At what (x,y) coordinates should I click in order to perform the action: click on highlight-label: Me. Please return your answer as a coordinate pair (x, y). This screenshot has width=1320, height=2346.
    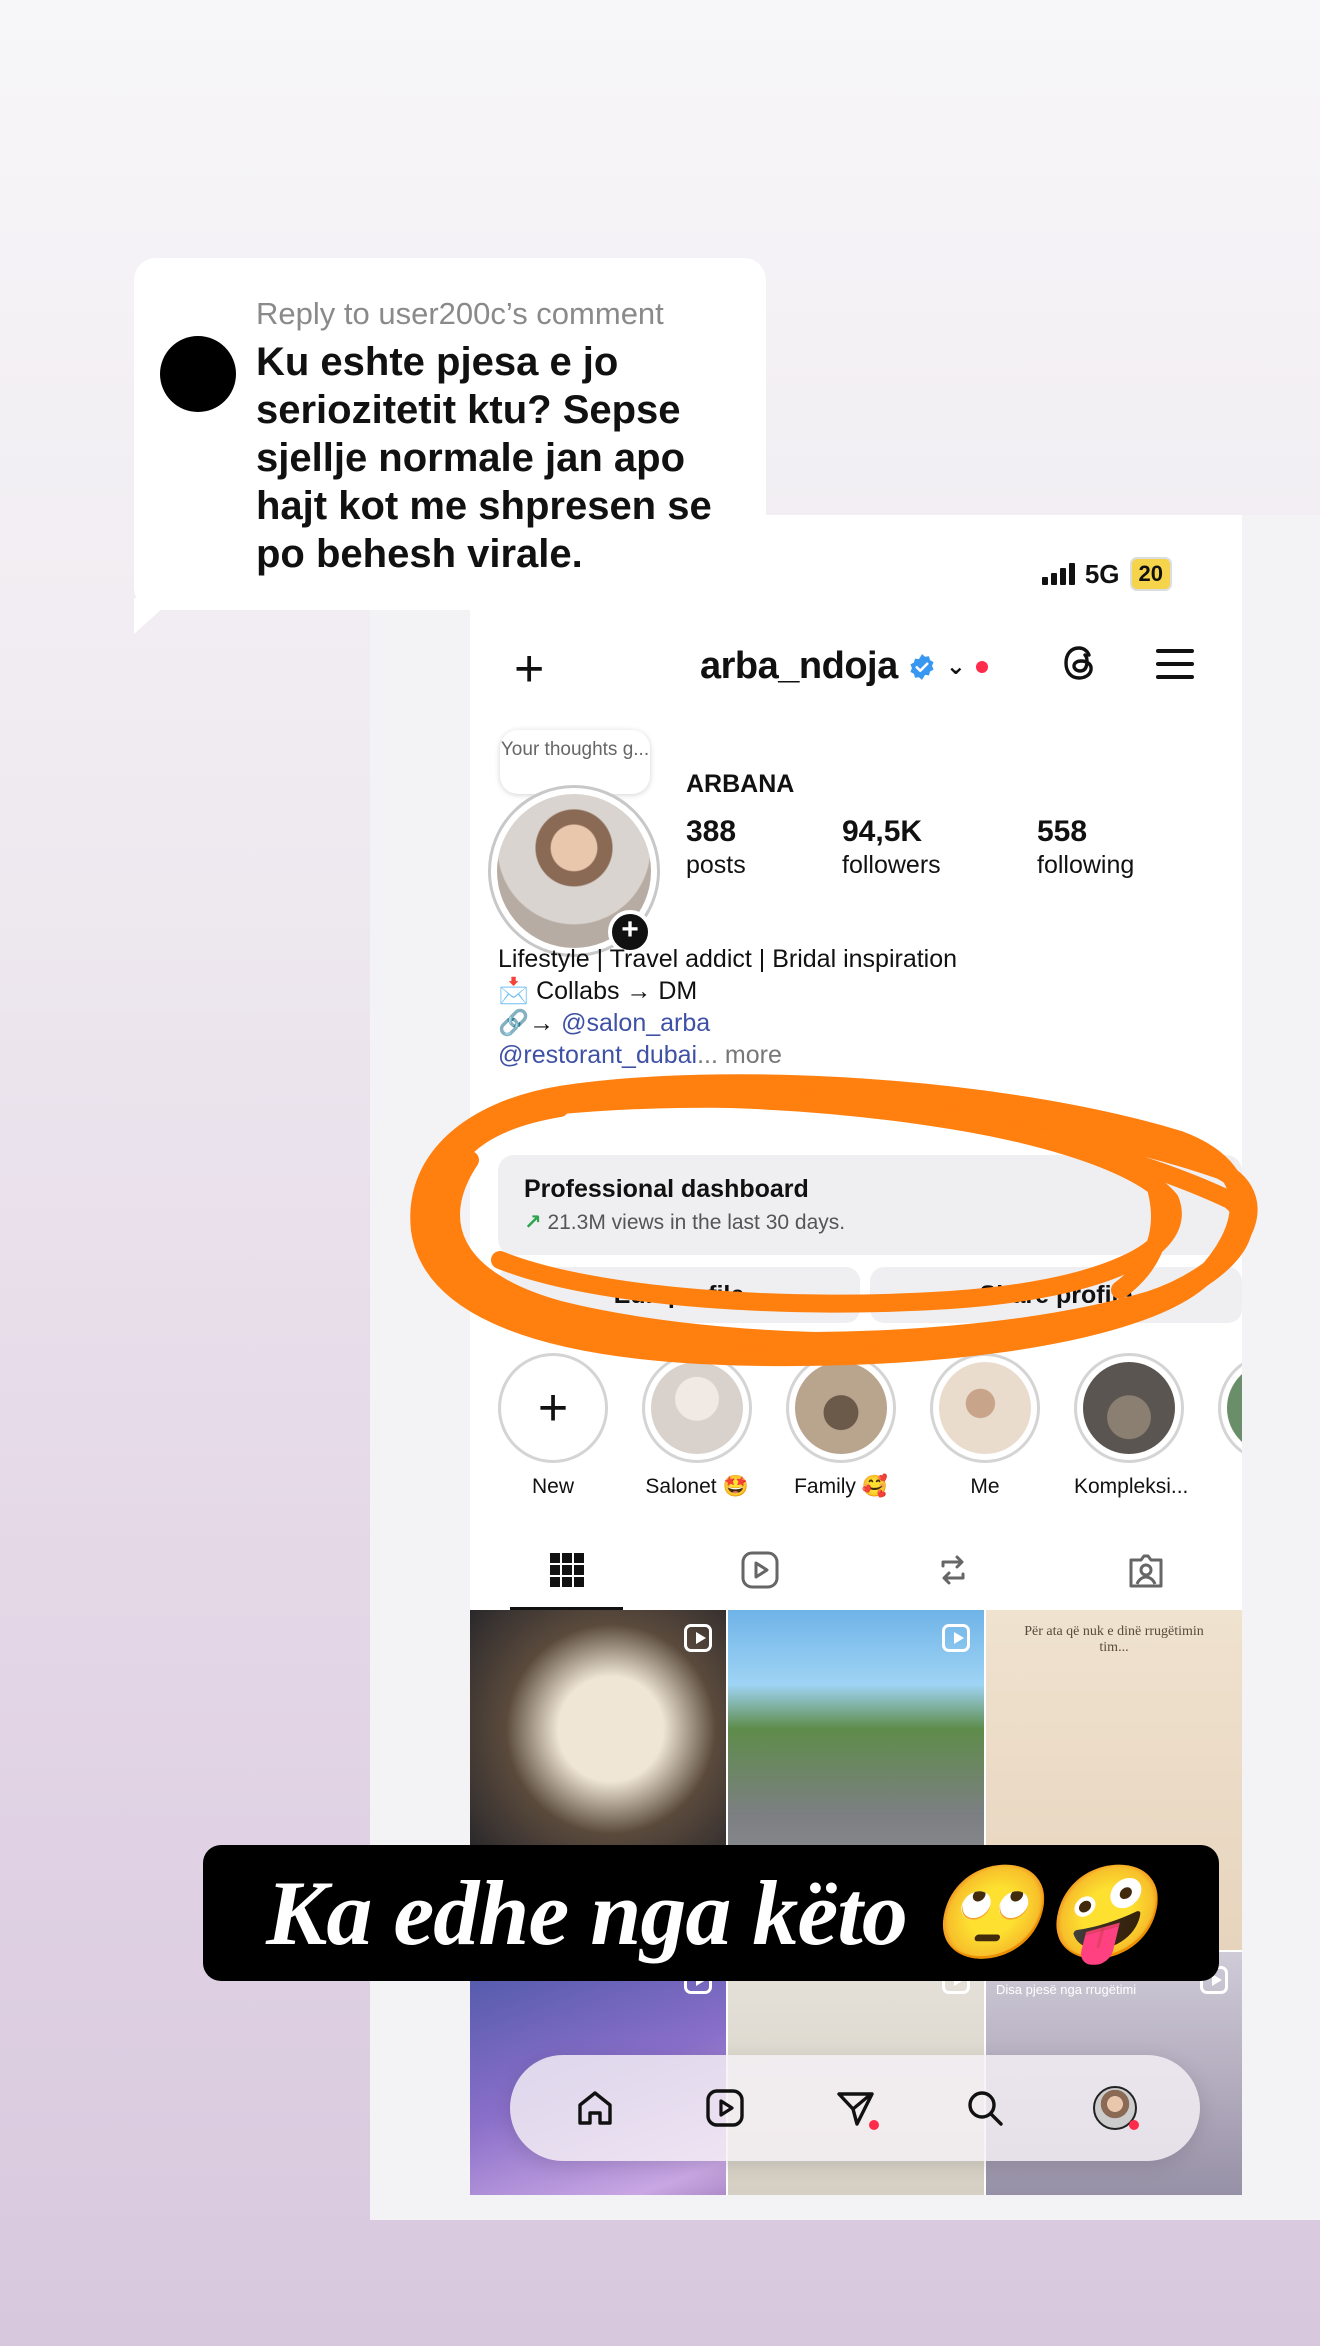
    Looking at the image, I should click on (985, 1486).